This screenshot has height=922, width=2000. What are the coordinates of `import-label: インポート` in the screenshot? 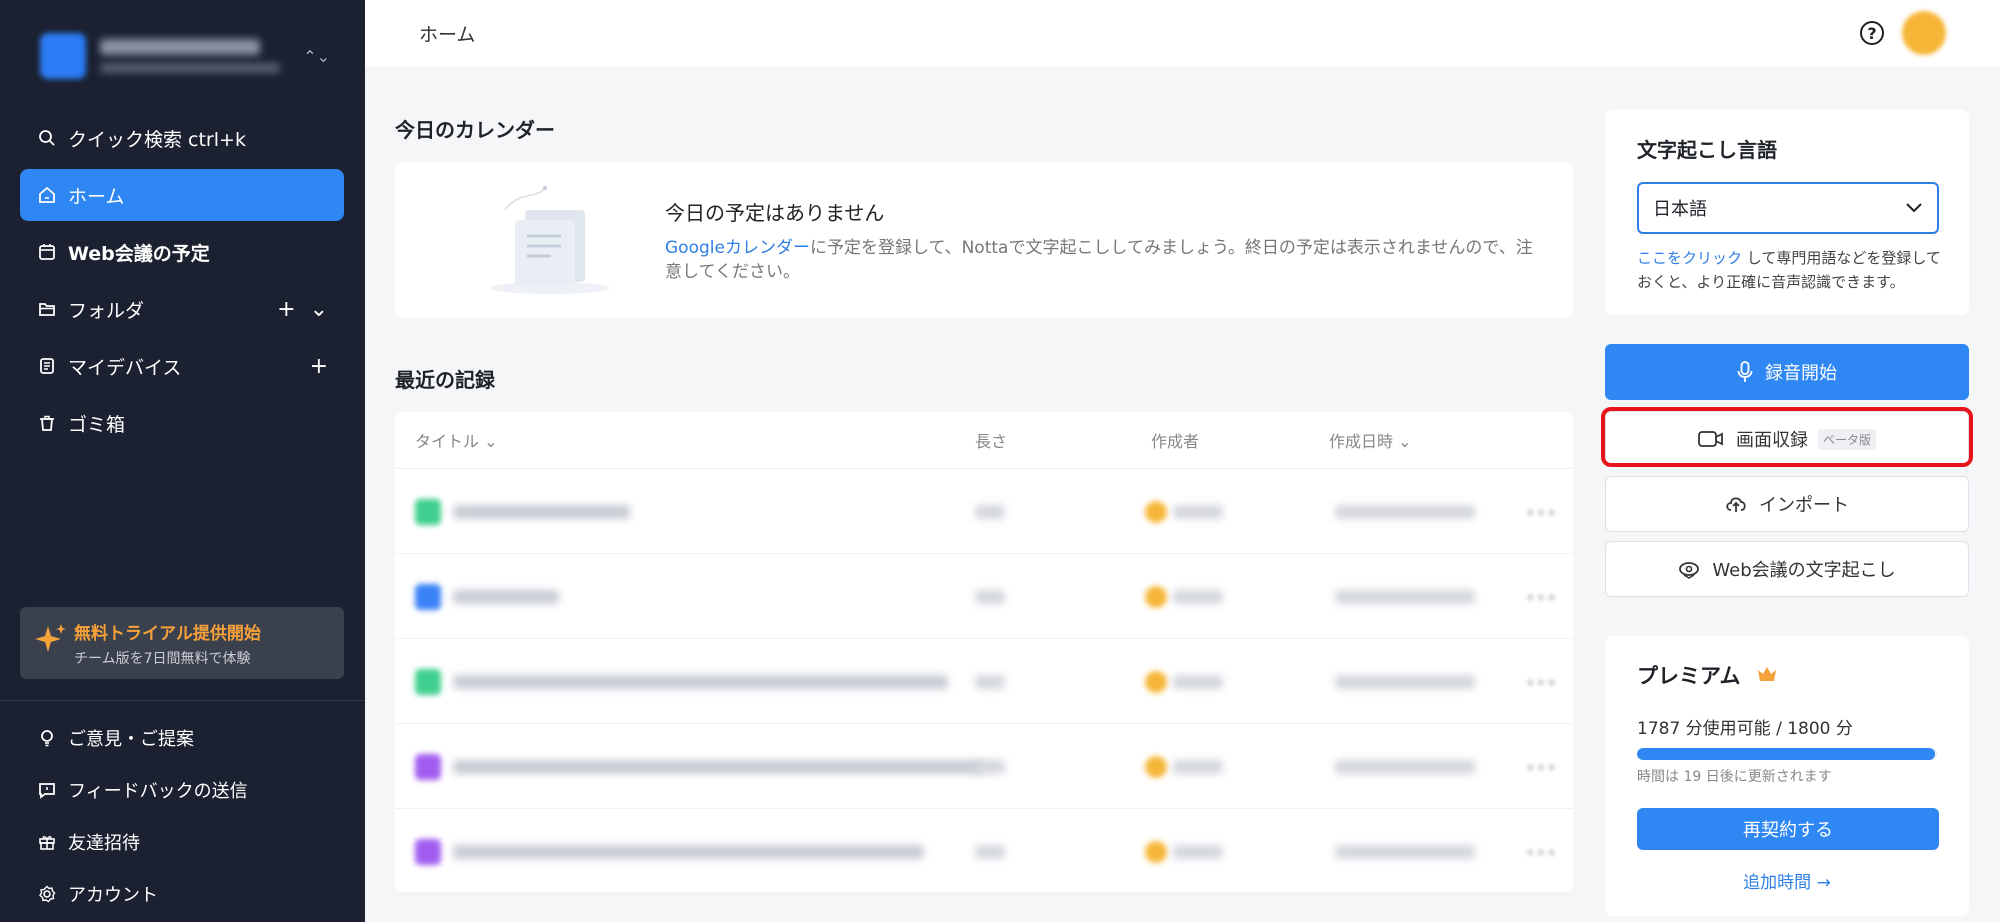 It's located at (1804, 505).